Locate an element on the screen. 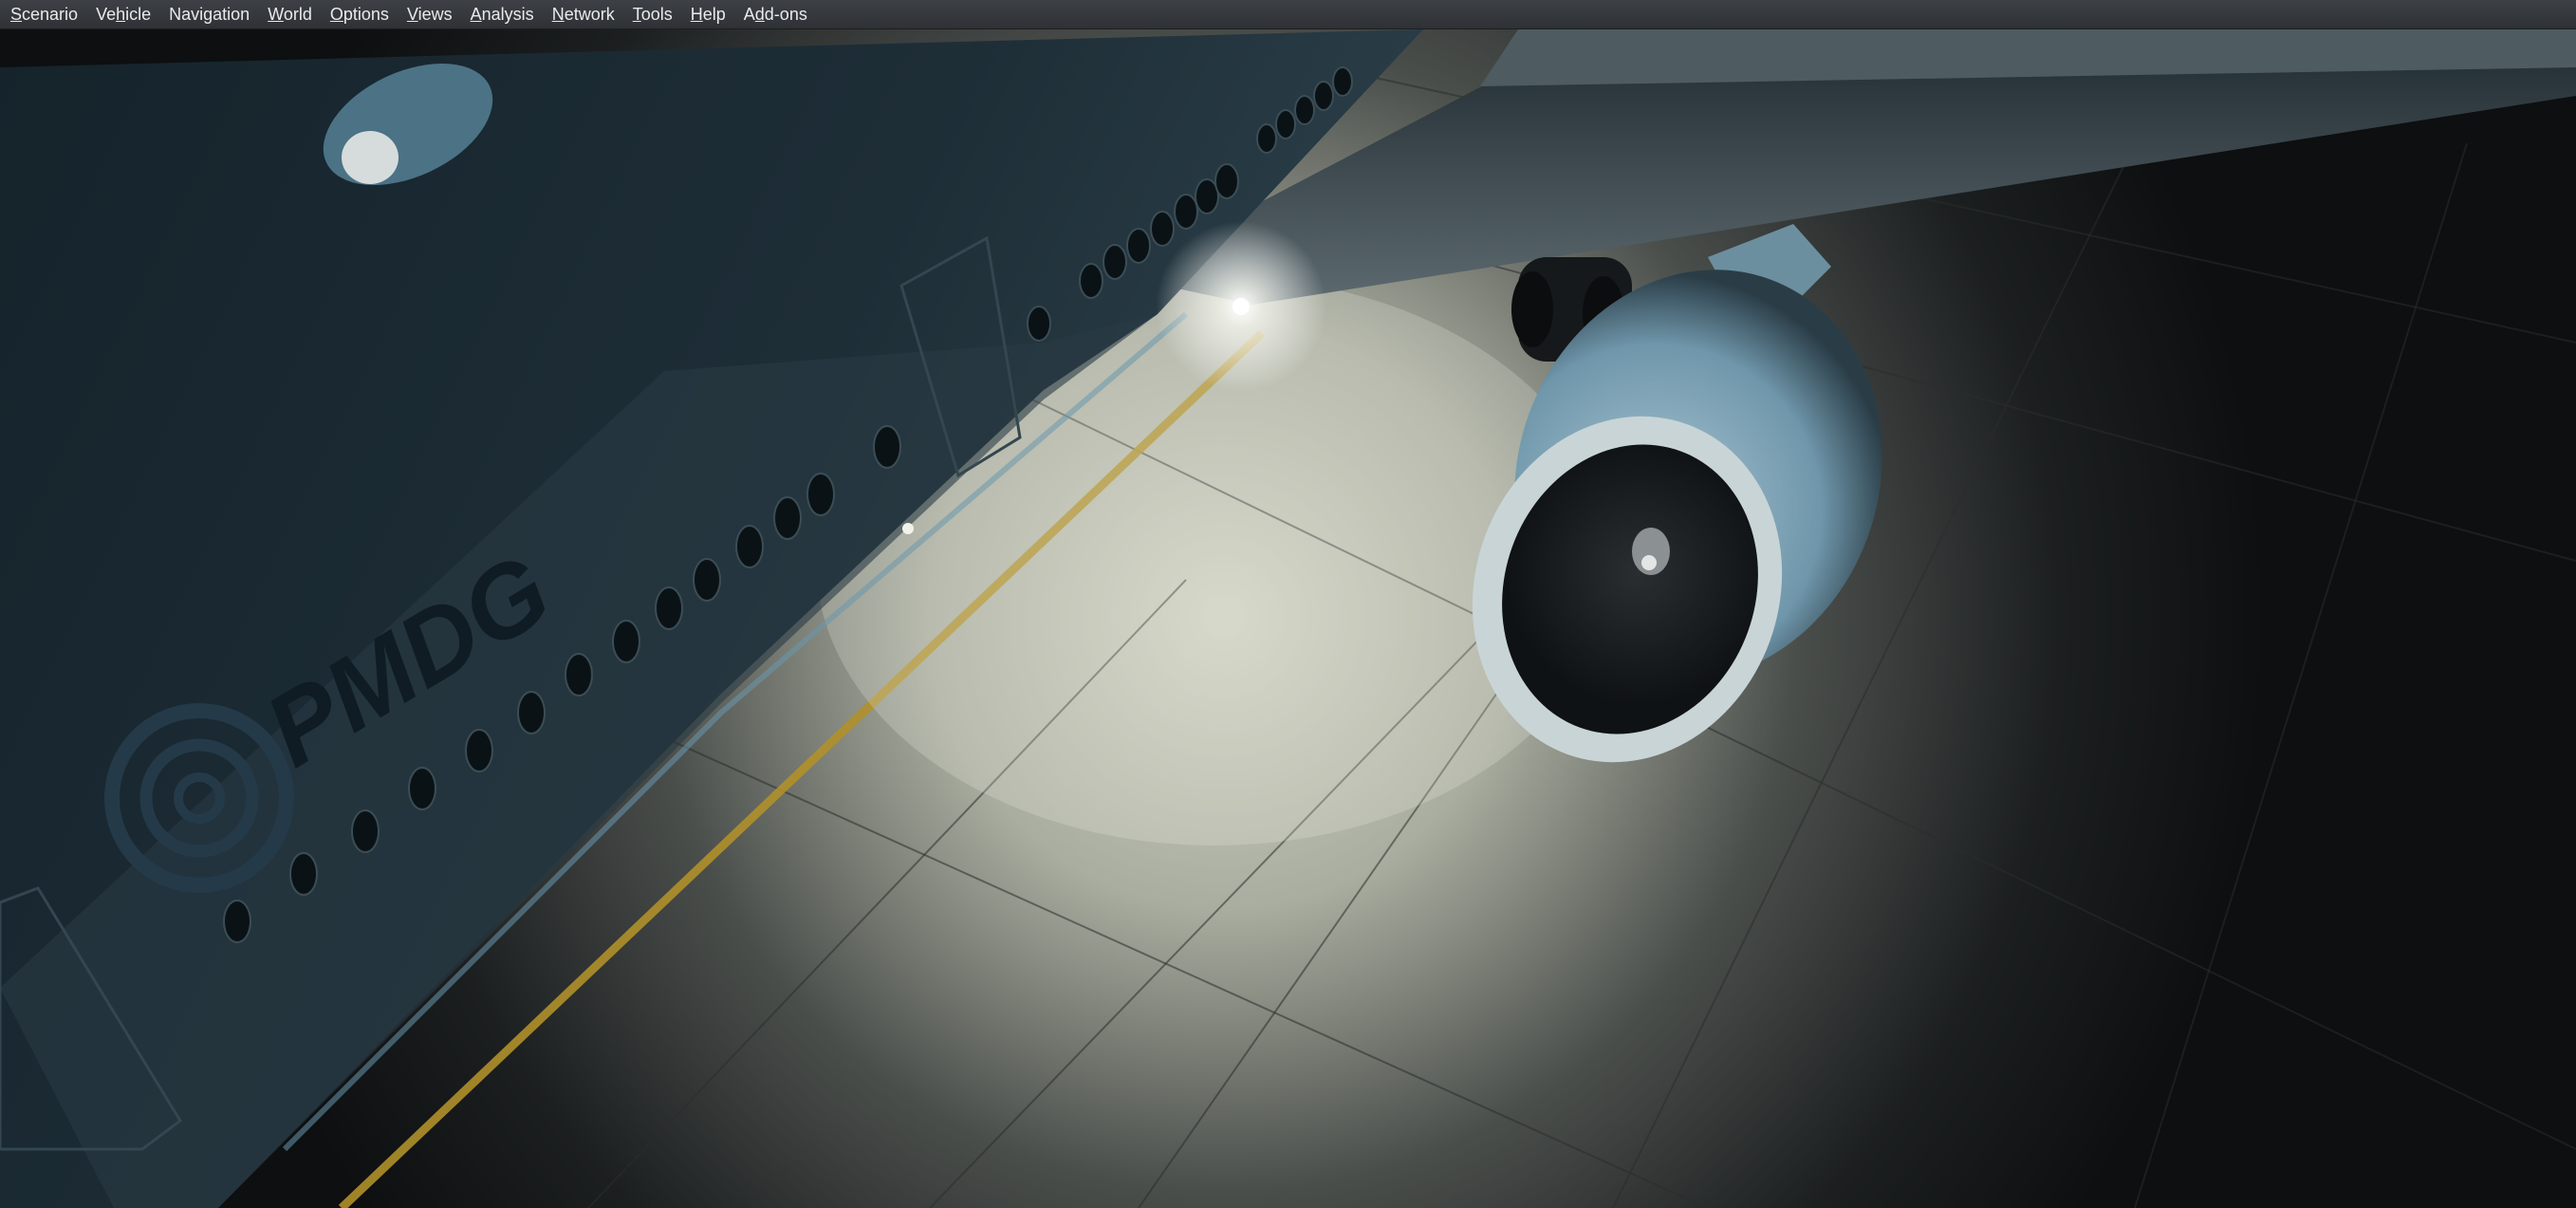 The image size is (2576, 1208). landing-light is located at coordinates (1241, 306).